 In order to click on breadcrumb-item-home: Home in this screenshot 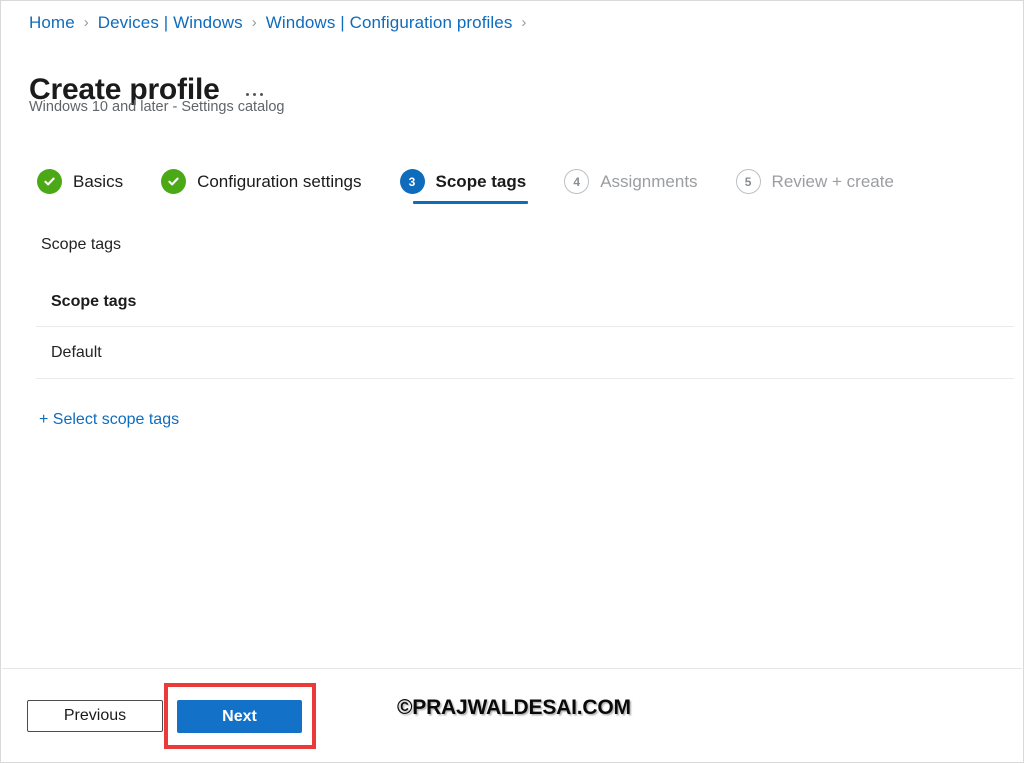, I will do `click(52, 23)`.